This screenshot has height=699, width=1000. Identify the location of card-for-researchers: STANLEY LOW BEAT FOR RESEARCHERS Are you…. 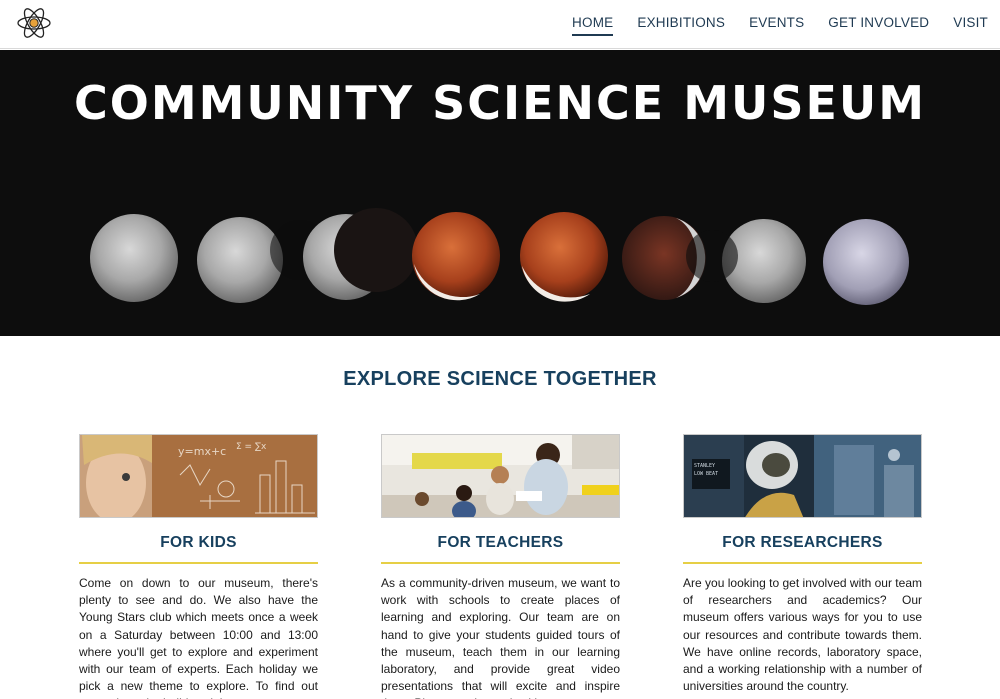
(802, 564).